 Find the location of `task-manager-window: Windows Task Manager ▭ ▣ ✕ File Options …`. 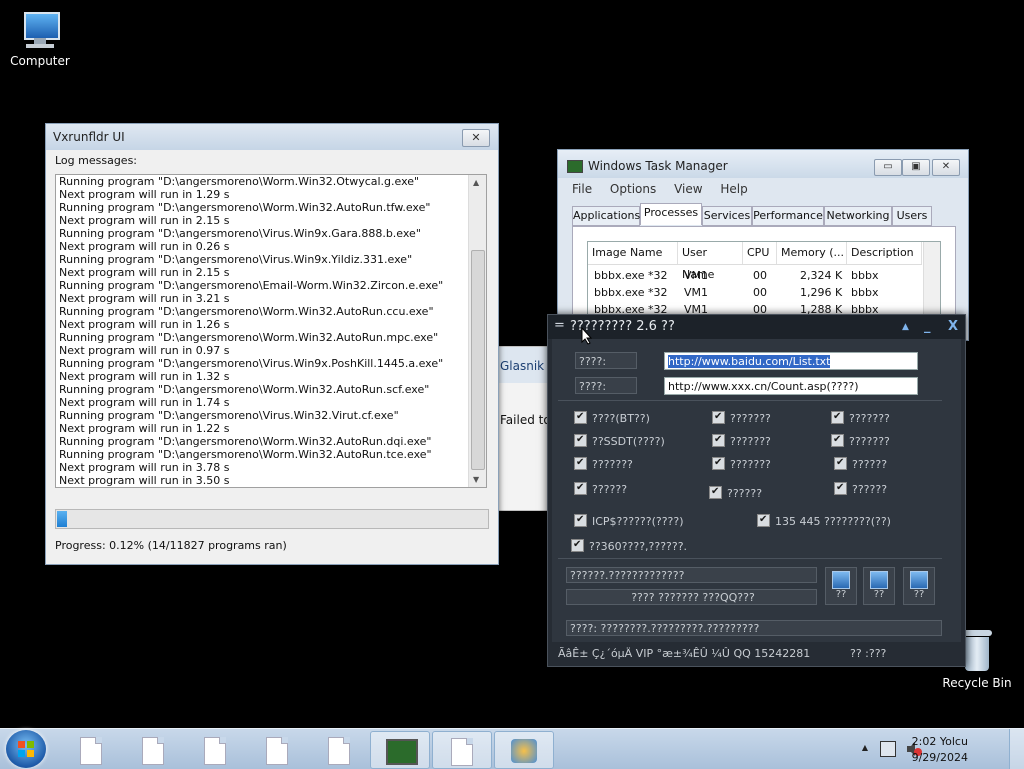

task-manager-window: Windows Task Manager ▭ ▣ ✕ File Options … is located at coordinates (763, 245).